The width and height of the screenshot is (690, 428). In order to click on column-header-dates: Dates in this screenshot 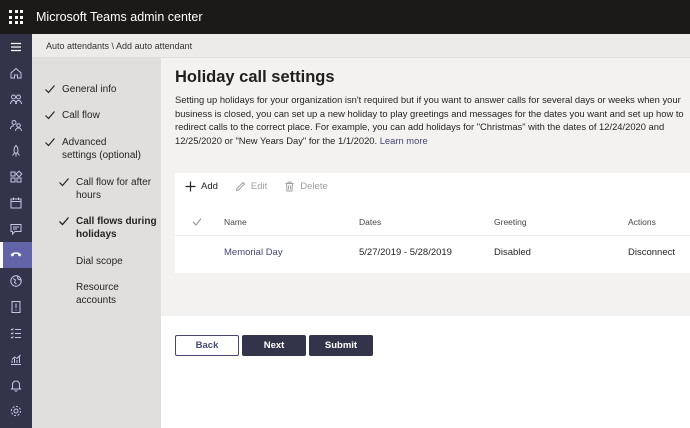, I will do `click(370, 222)`.